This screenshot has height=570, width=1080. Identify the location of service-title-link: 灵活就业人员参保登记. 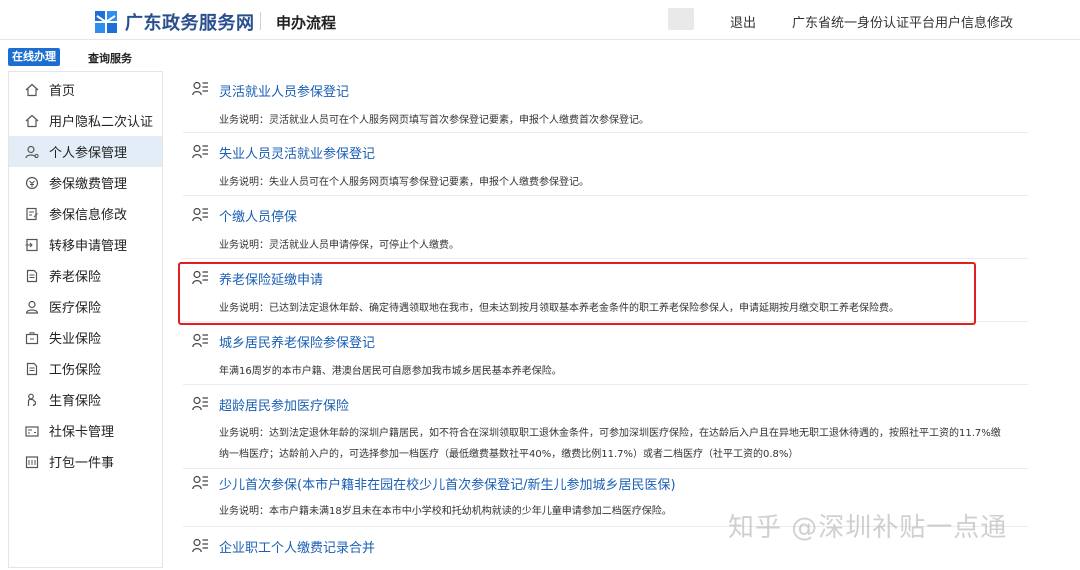
(284, 90).